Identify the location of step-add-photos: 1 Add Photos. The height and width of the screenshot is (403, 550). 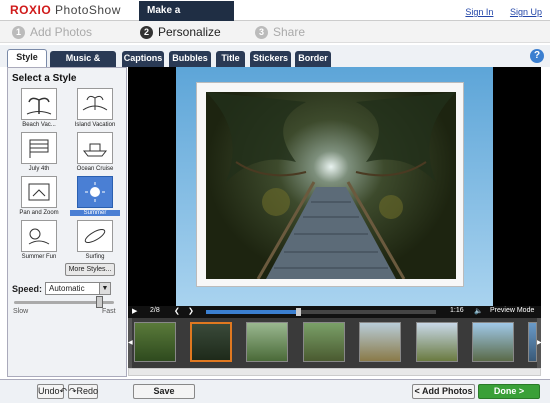
(52, 32).